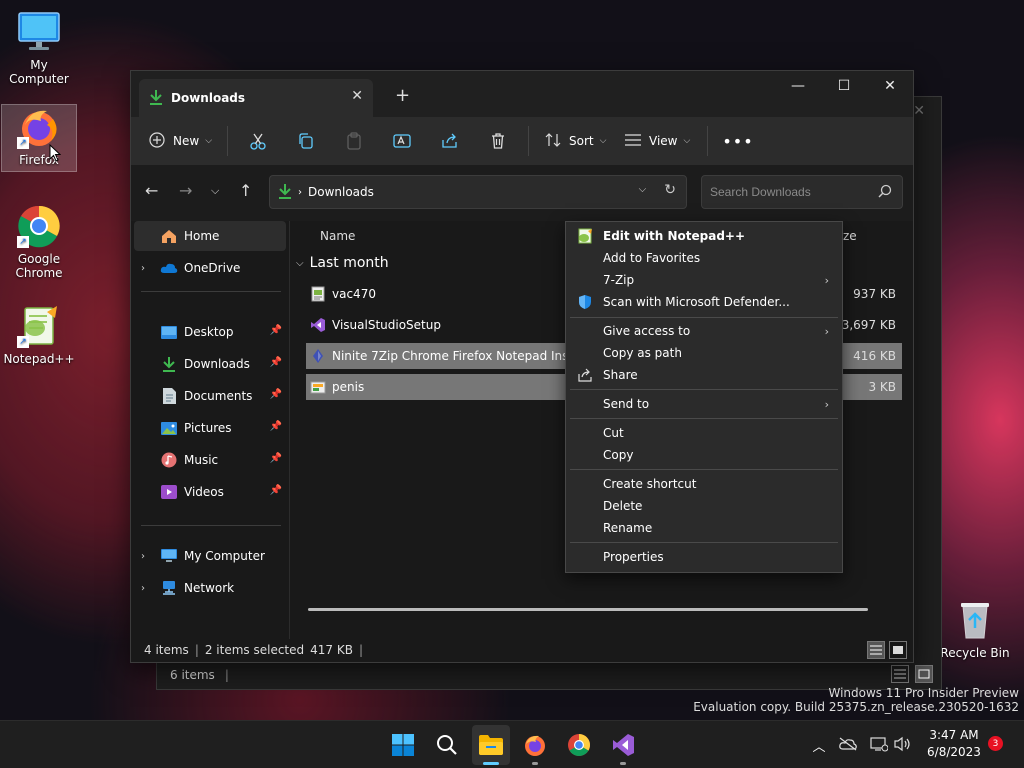 This screenshot has width=1024, height=768. What do you see at coordinates (903, 745) in the screenshot?
I see `volume-icon` at bounding box center [903, 745].